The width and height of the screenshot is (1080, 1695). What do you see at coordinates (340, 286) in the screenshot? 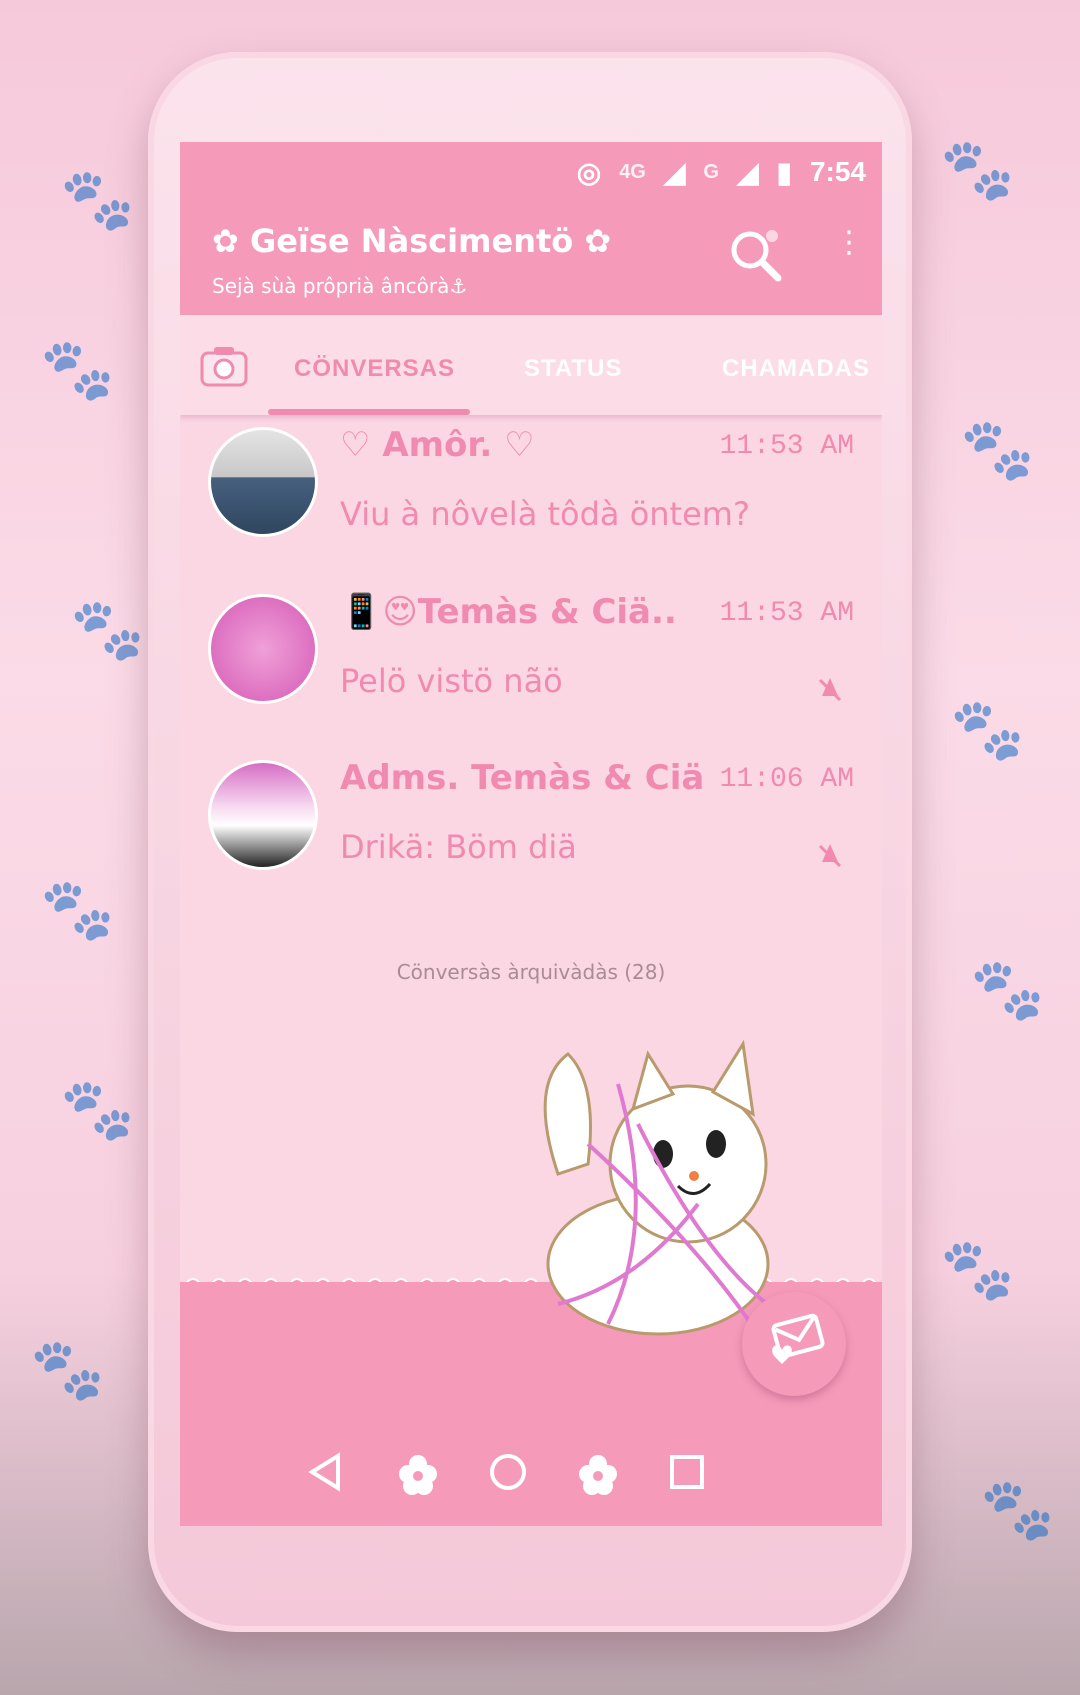
I see `profile-subtitle: Sejà sùà prôprià âncôrà⚓` at bounding box center [340, 286].